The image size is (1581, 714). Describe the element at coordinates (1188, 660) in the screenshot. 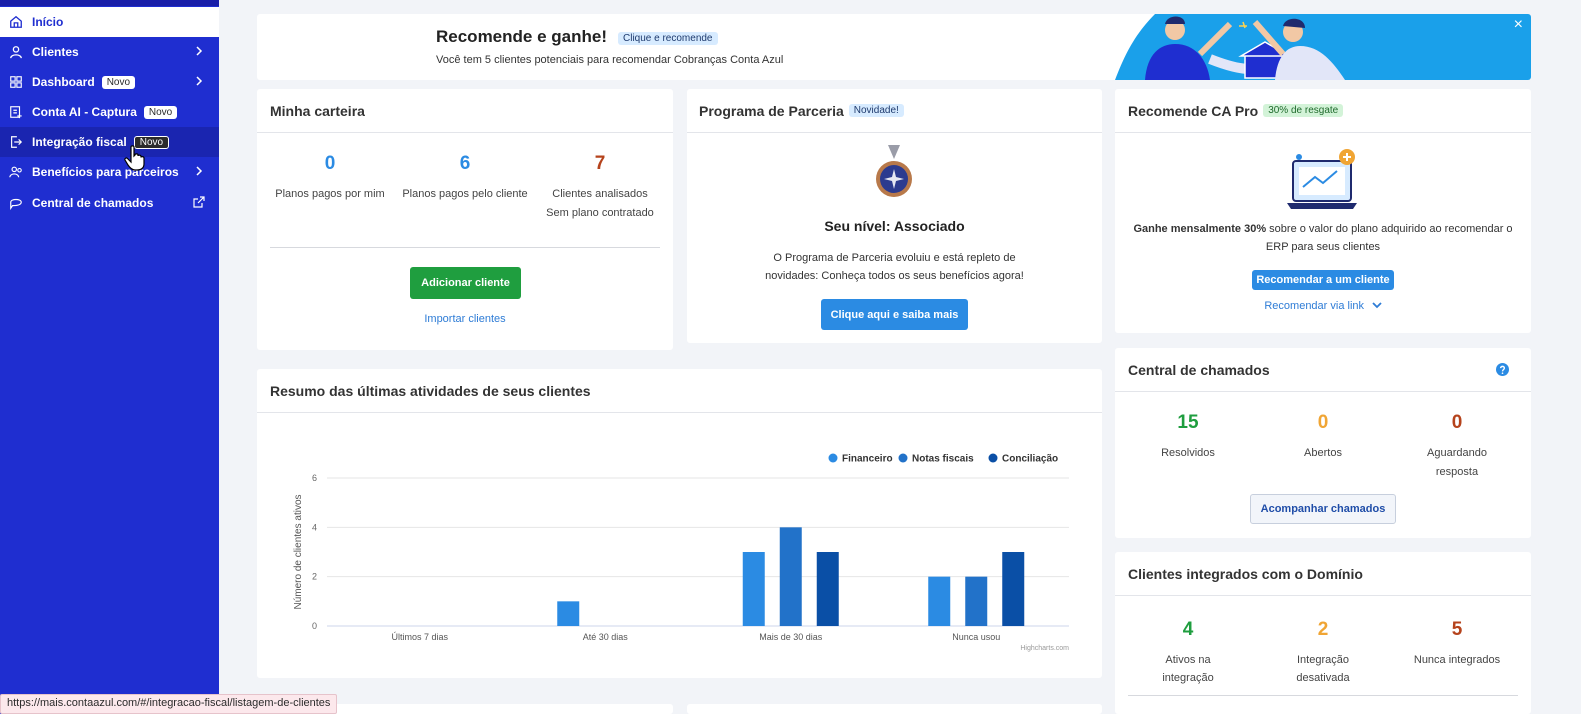

I see `stat-label: Ativos na` at that location.